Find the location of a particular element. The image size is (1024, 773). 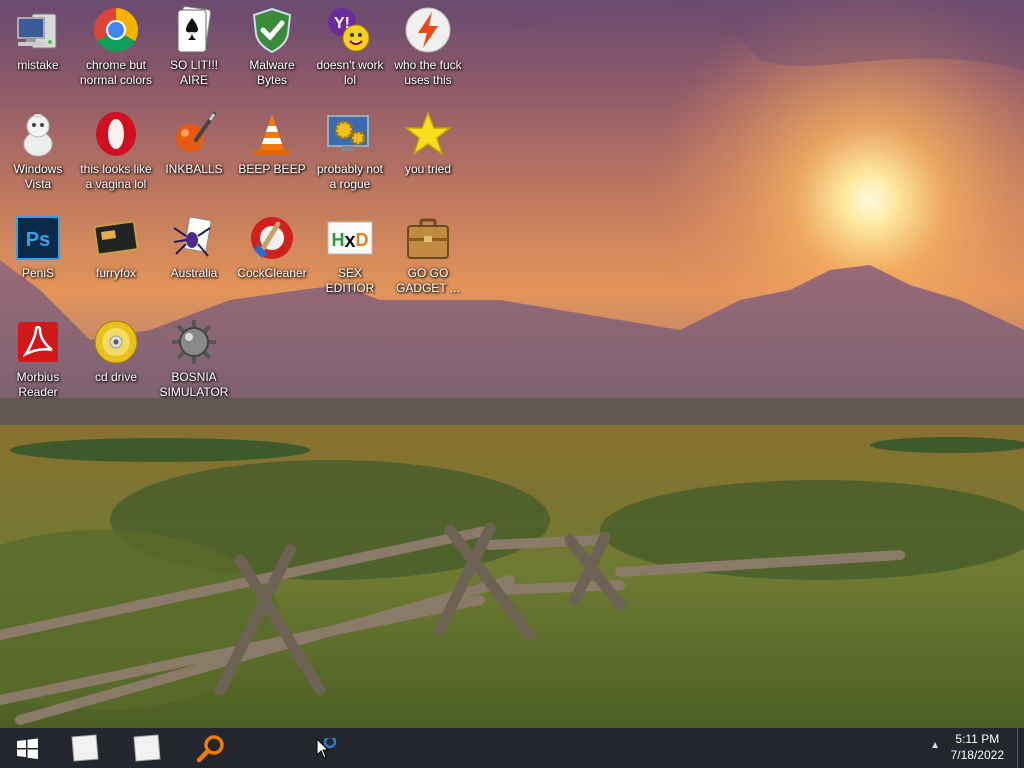

desktop-icon-hxd: HxD SEX EDITIOR is located at coordinates (350, 252).